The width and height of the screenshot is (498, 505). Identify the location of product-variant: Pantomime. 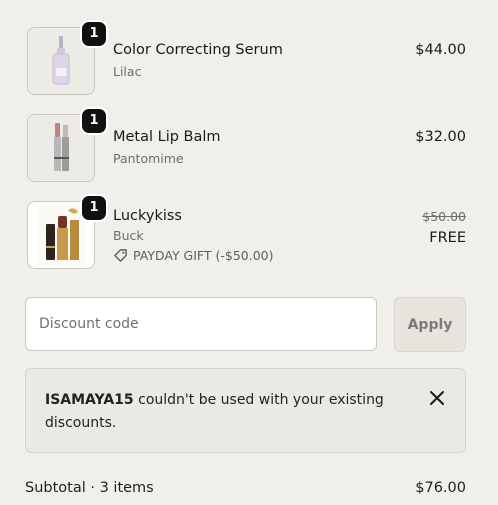
(148, 158).